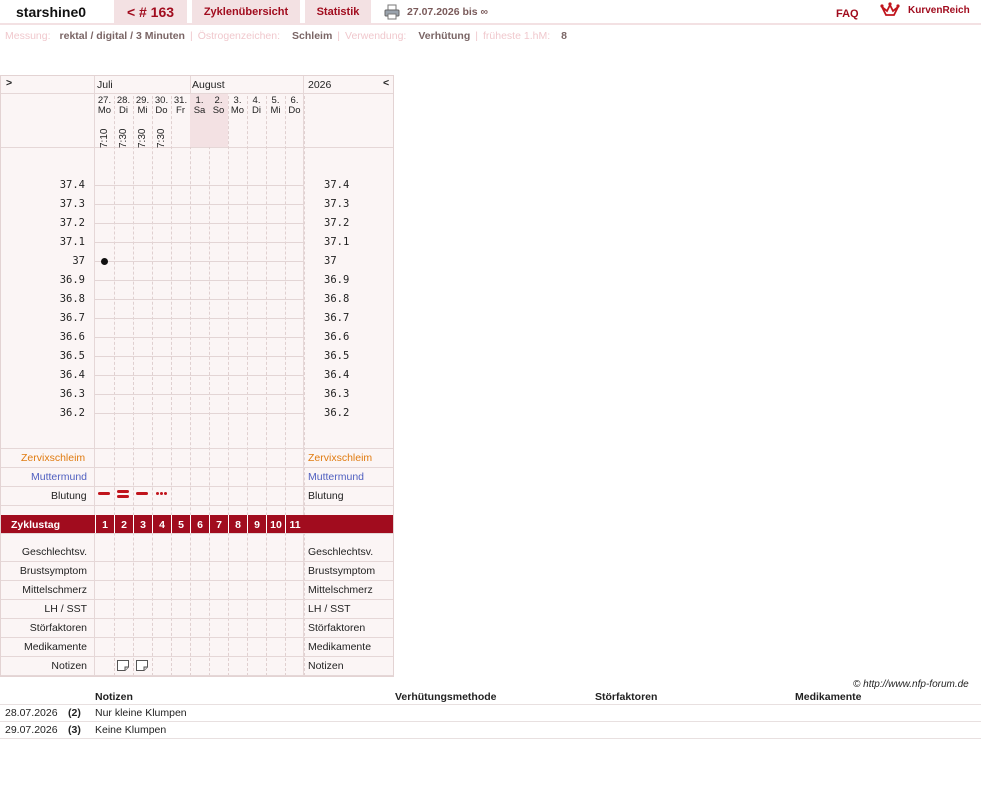 The width and height of the screenshot is (981, 796). Describe the element at coordinates (490, 24) in the screenshot. I see `header-divider` at that location.